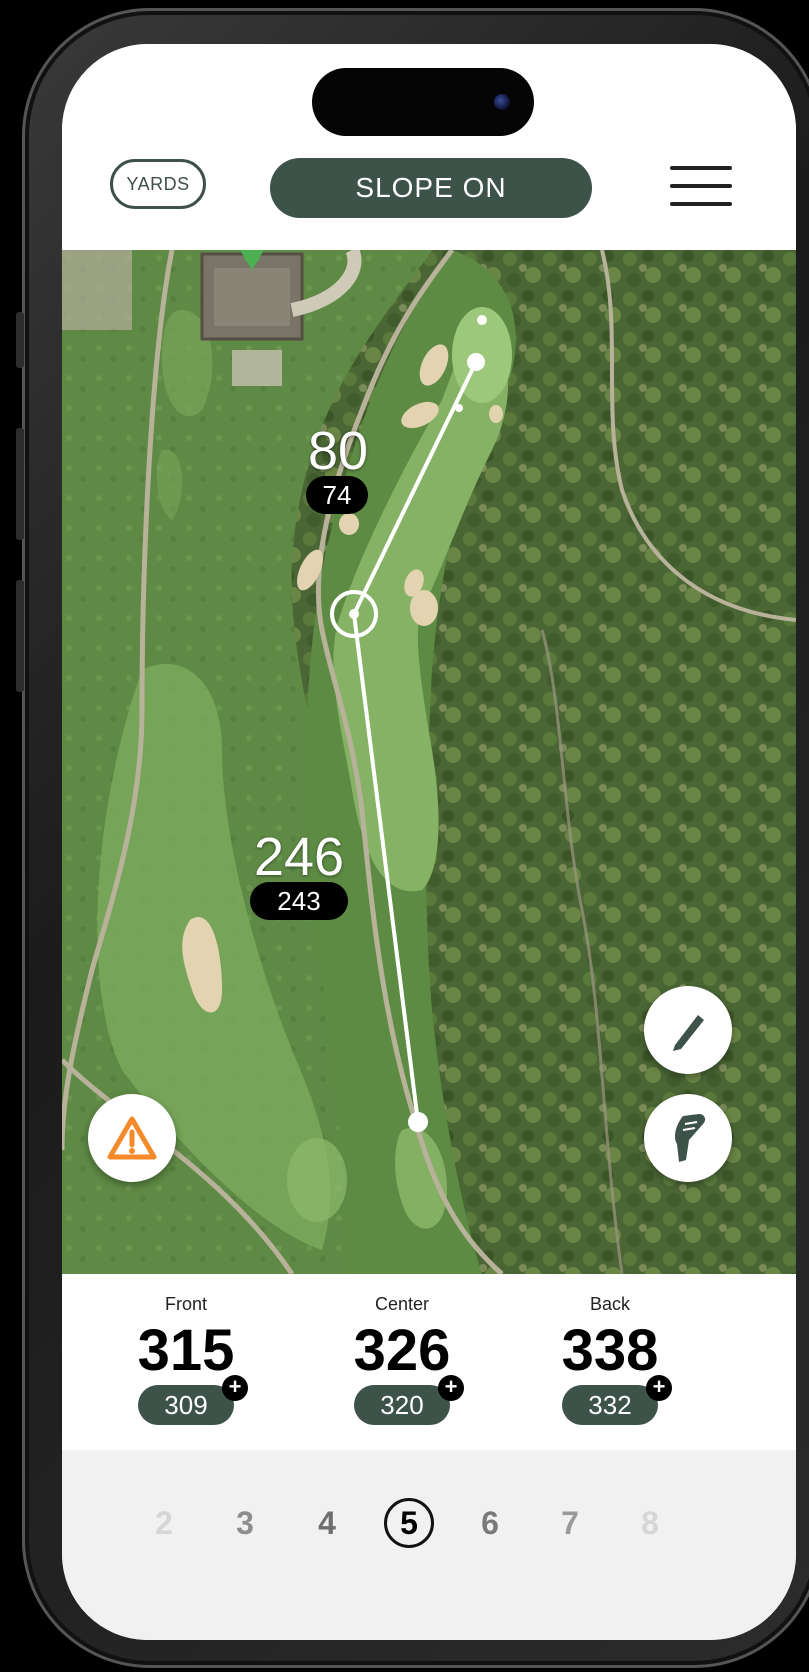 The width and height of the screenshot is (809, 1672). I want to click on golf-club-icon, so click(690, 1138).